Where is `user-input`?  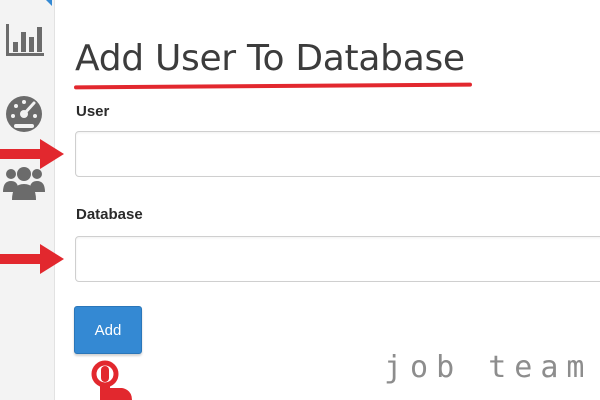 user-input is located at coordinates (337, 154).